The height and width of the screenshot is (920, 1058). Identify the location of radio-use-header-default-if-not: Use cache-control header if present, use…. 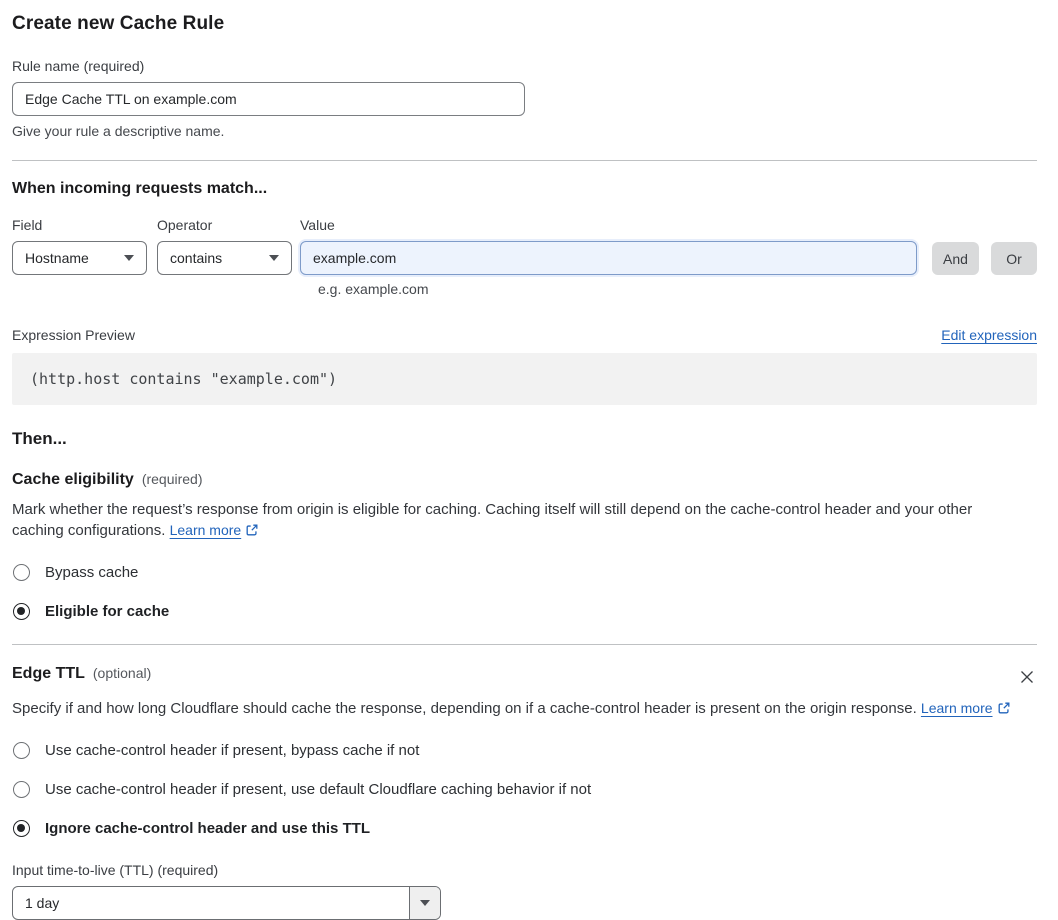
(524, 789).